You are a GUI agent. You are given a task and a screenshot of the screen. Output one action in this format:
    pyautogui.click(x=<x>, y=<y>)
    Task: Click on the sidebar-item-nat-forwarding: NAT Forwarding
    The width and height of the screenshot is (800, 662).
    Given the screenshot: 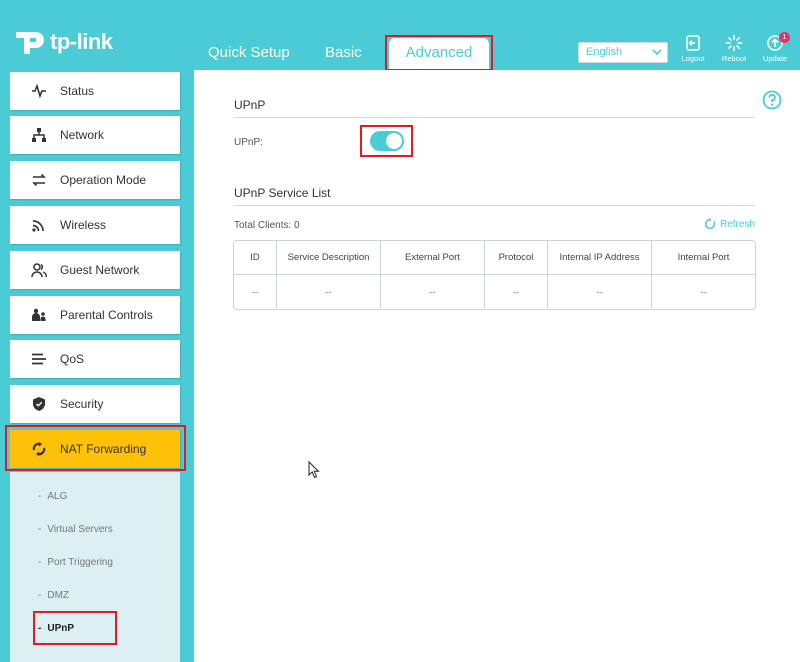 What is the action you would take?
    pyautogui.click(x=95, y=449)
    